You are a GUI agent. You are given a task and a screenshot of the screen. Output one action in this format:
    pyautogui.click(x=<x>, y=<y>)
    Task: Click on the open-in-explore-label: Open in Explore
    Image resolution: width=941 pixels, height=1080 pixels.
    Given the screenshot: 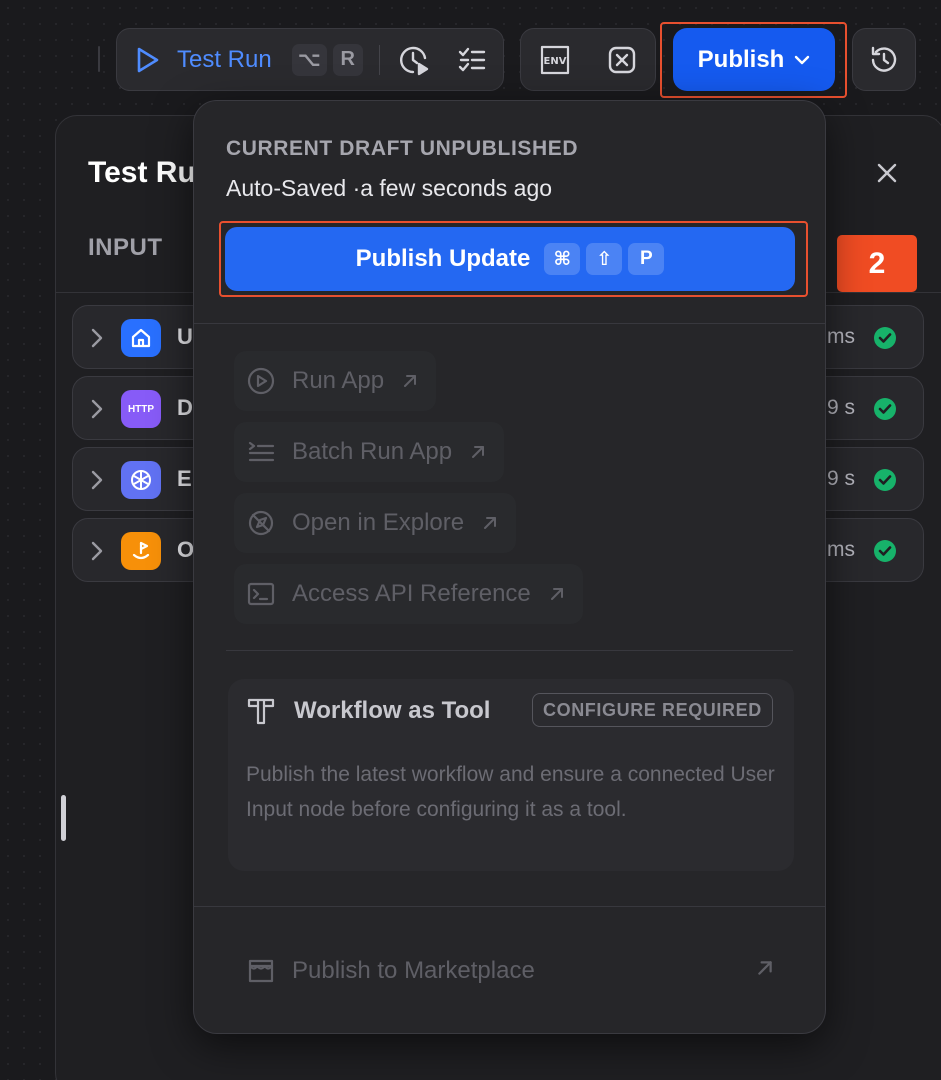 What is the action you would take?
    pyautogui.click(x=378, y=522)
    